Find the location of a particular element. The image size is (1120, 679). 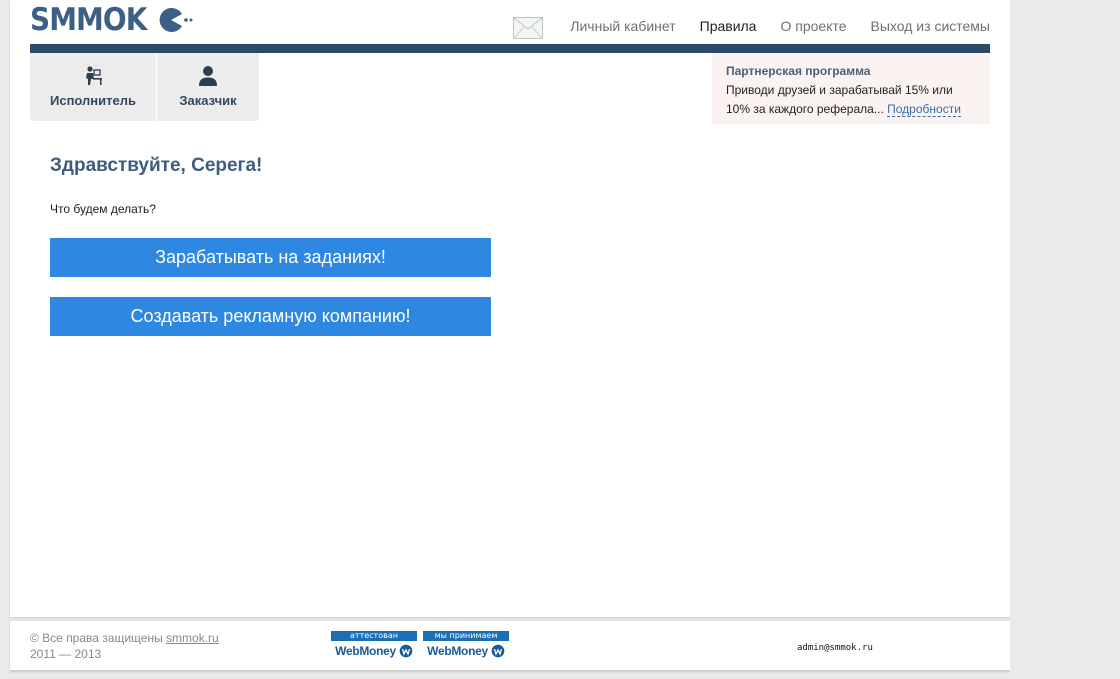

wm-attested-brand: WebMoney is located at coordinates (374, 651).